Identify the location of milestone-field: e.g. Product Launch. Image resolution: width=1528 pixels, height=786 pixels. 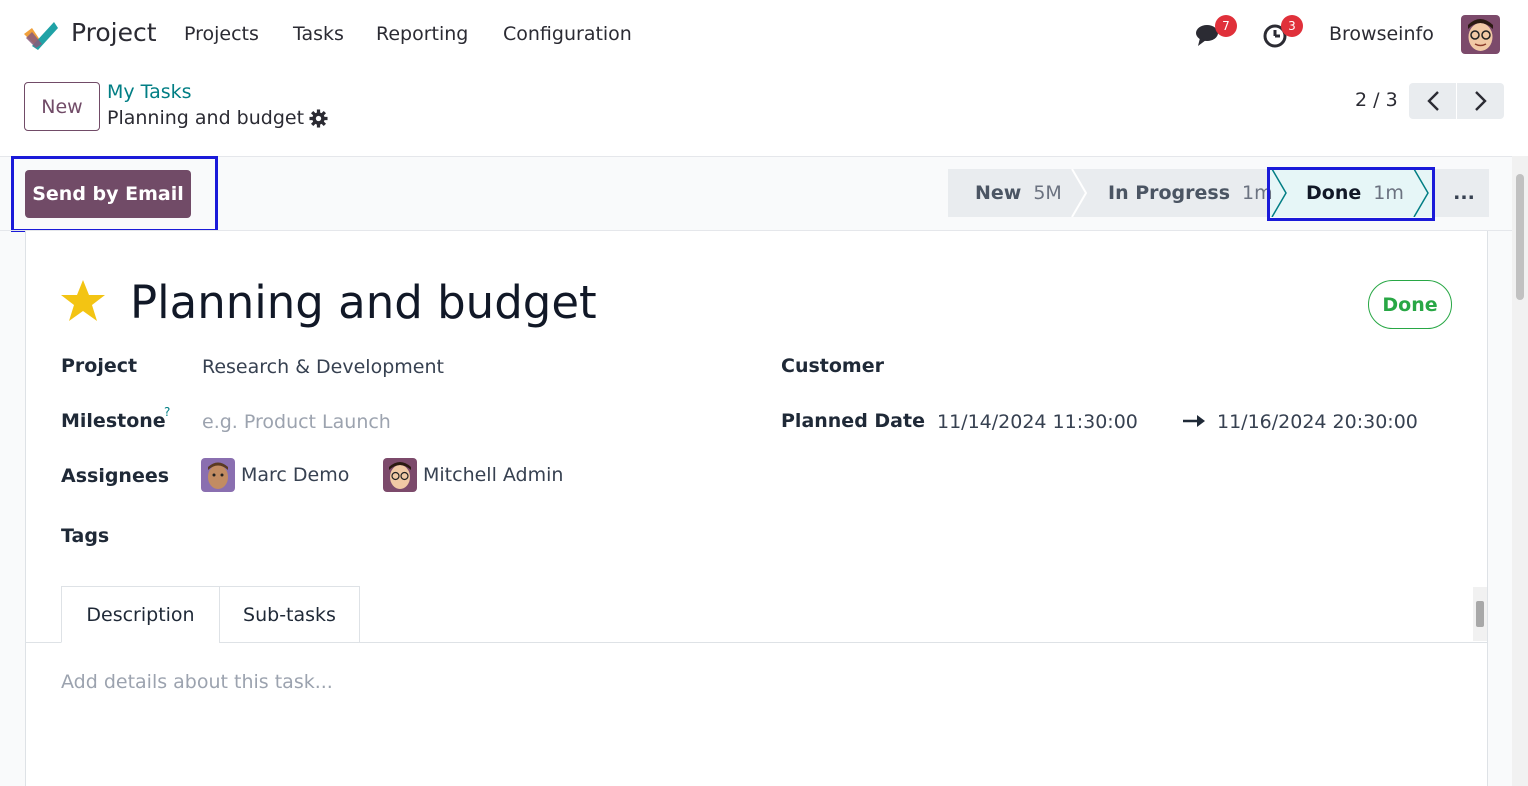
(296, 422).